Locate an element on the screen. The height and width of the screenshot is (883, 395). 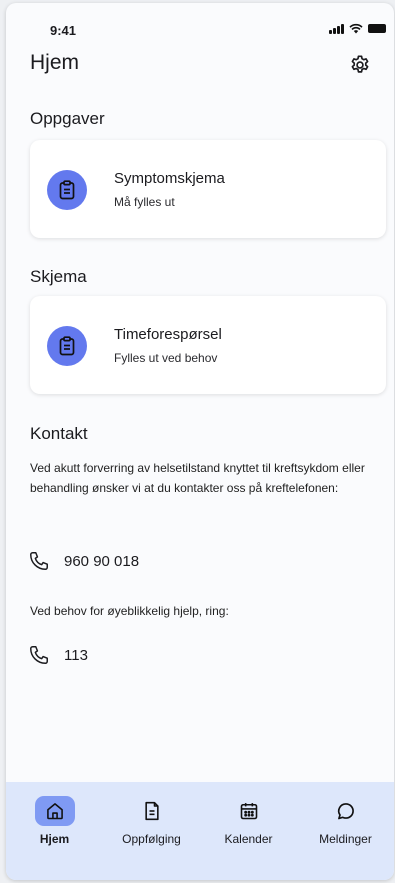
forms-section-title: Skjema is located at coordinates (58, 276).